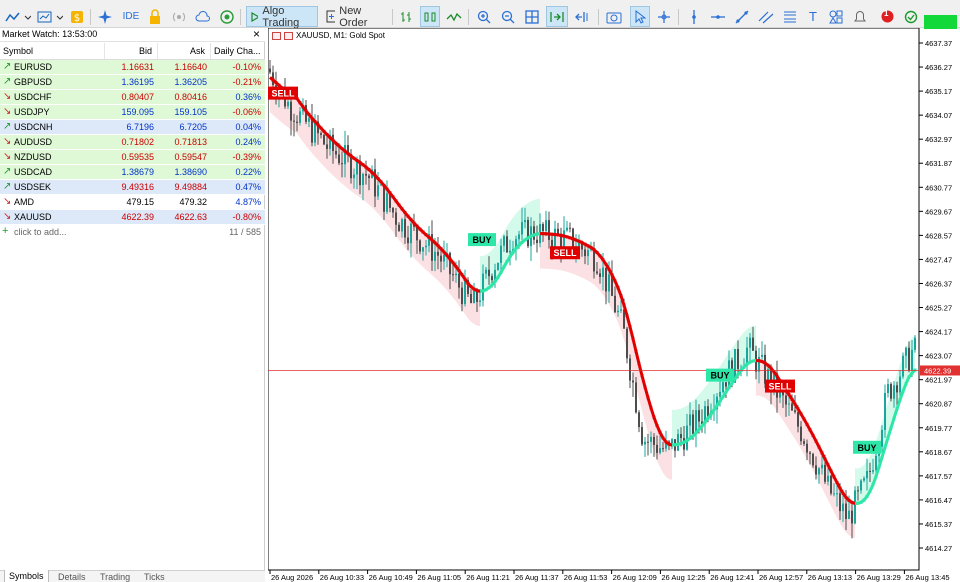 The image size is (960, 582). What do you see at coordinates (911, 16) in the screenshot?
I see `status-ok-button` at bounding box center [911, 16].